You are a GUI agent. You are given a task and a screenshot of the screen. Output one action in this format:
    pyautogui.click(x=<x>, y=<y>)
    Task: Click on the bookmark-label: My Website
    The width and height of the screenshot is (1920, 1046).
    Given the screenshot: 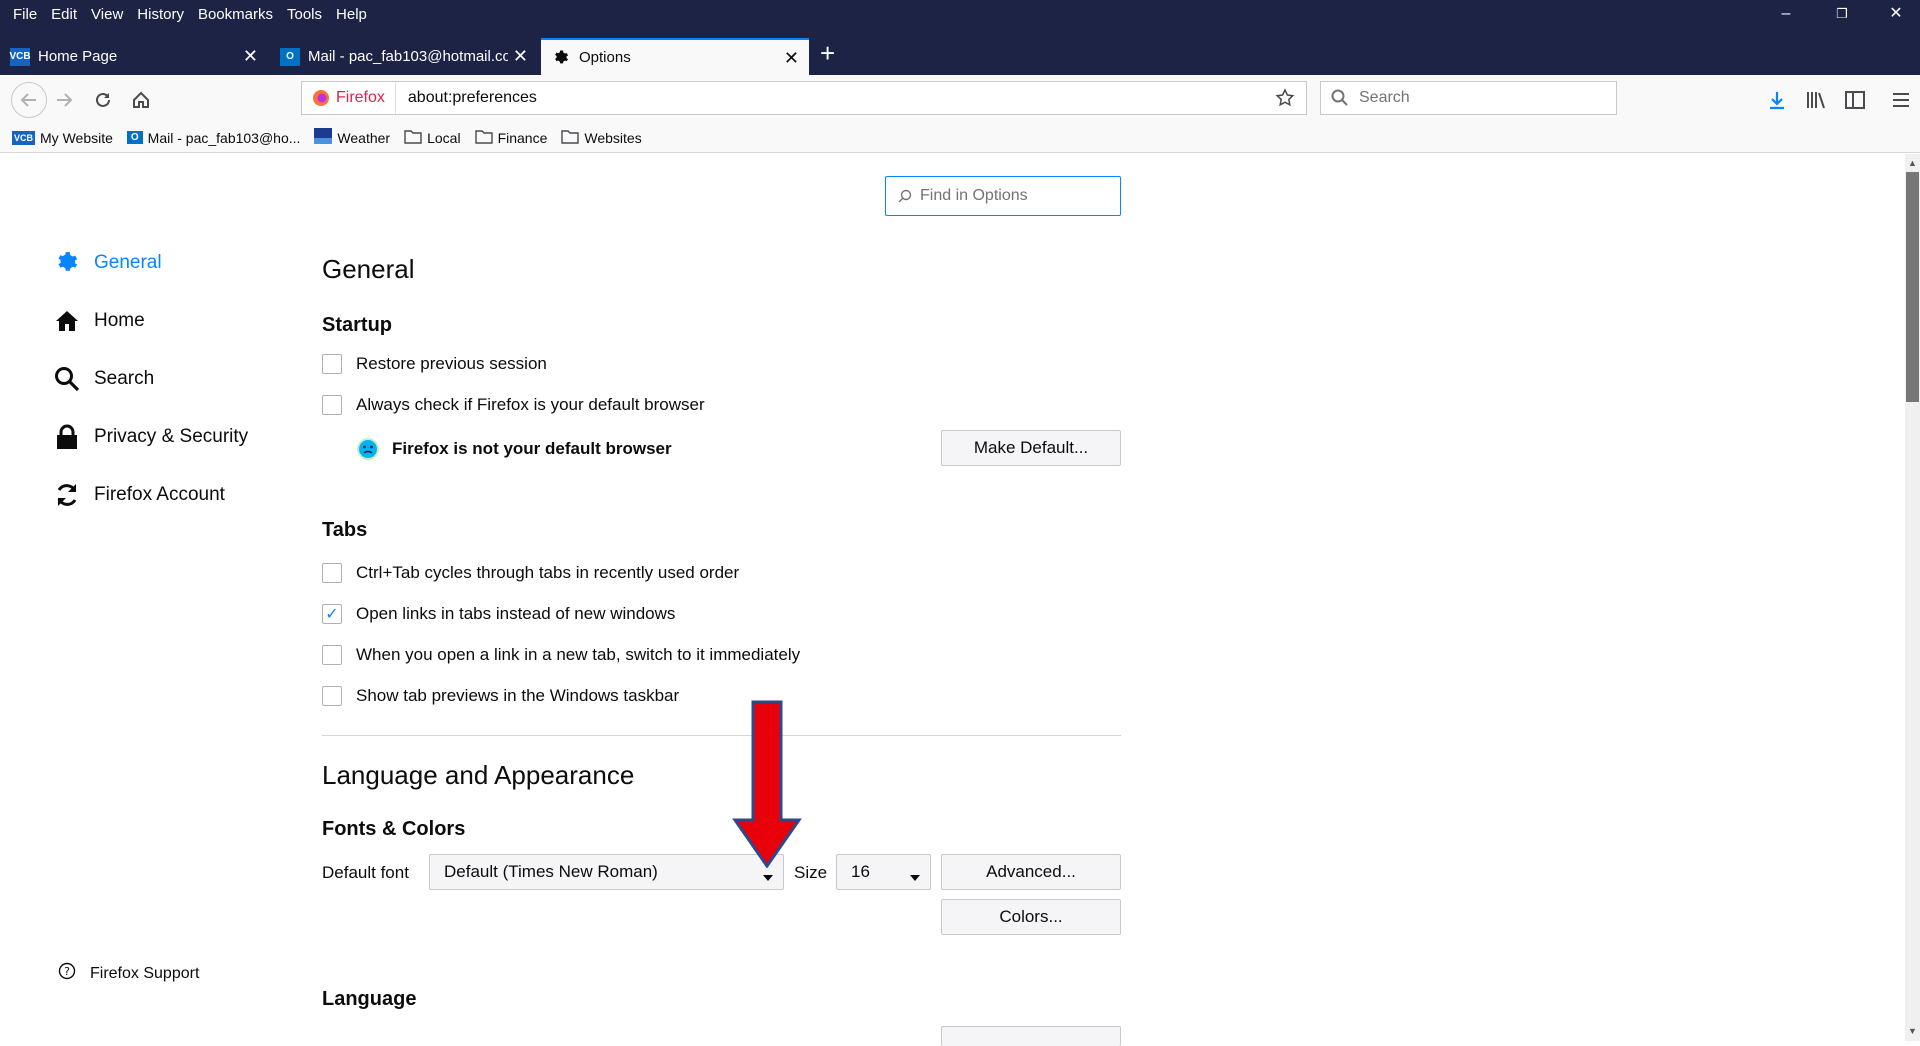 What is the action you would take?
    pyautogui.click(x=76, y=137)
    